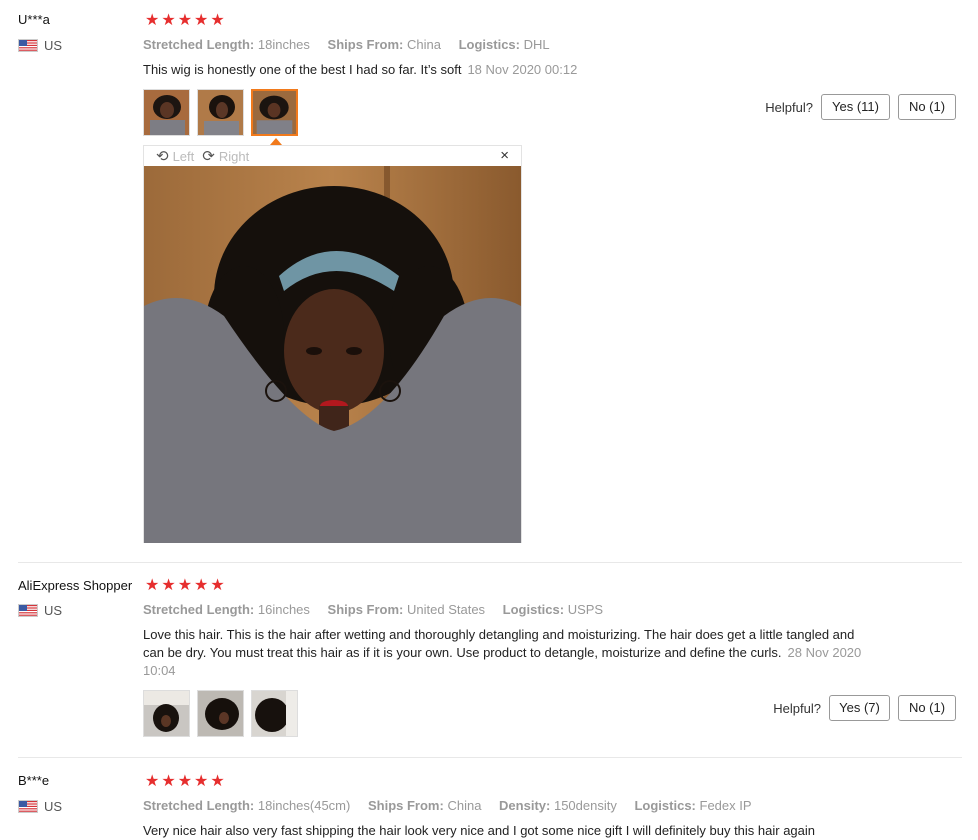 The width and height of the screenshot is (978, 840). What do you see at coordinates (504, 155) in the screenshot?
I see `close-icon: ×` at bounding box center [504, 155].